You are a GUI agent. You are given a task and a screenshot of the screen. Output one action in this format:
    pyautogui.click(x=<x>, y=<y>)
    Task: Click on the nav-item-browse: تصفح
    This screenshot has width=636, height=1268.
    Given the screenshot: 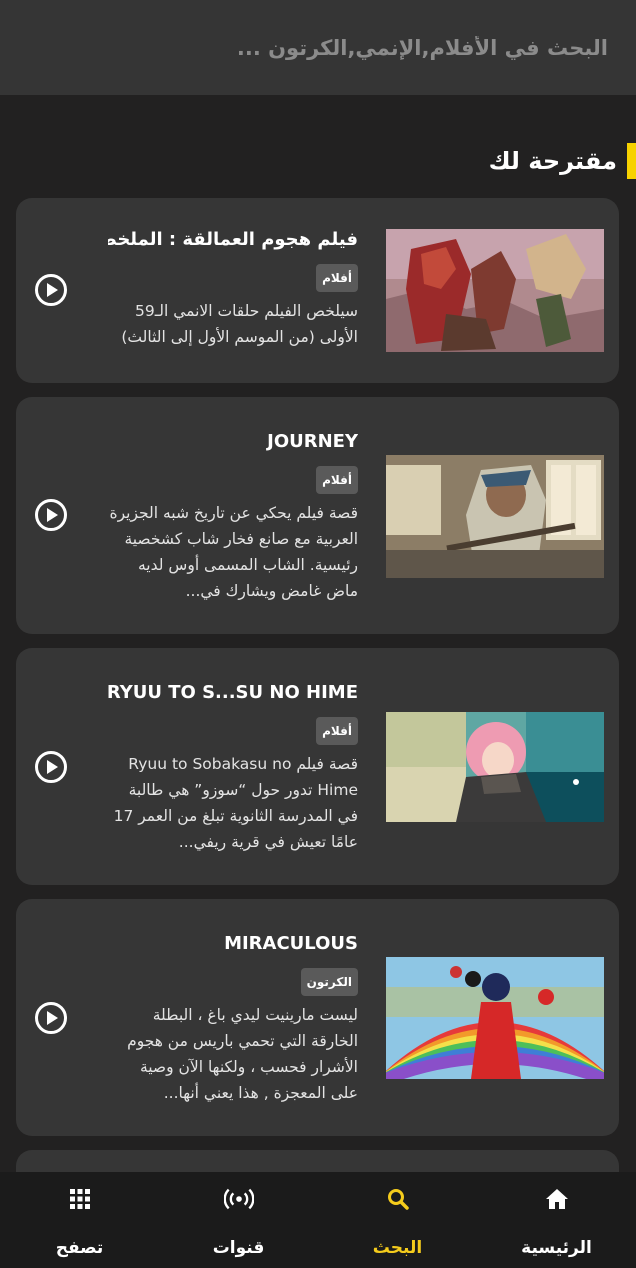 What is the action you would take?
    pyautogui.click(x=79, y=1220)
    